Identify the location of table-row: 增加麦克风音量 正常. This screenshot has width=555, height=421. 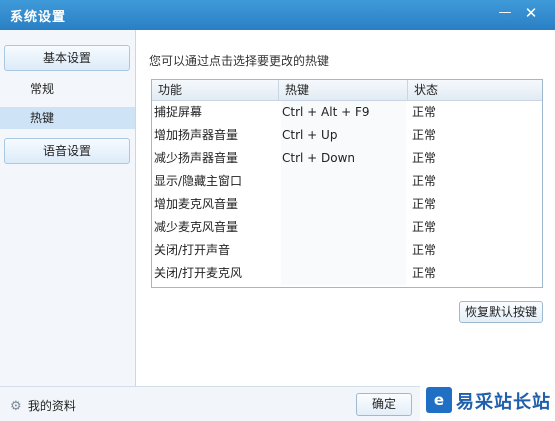
(347, 204).